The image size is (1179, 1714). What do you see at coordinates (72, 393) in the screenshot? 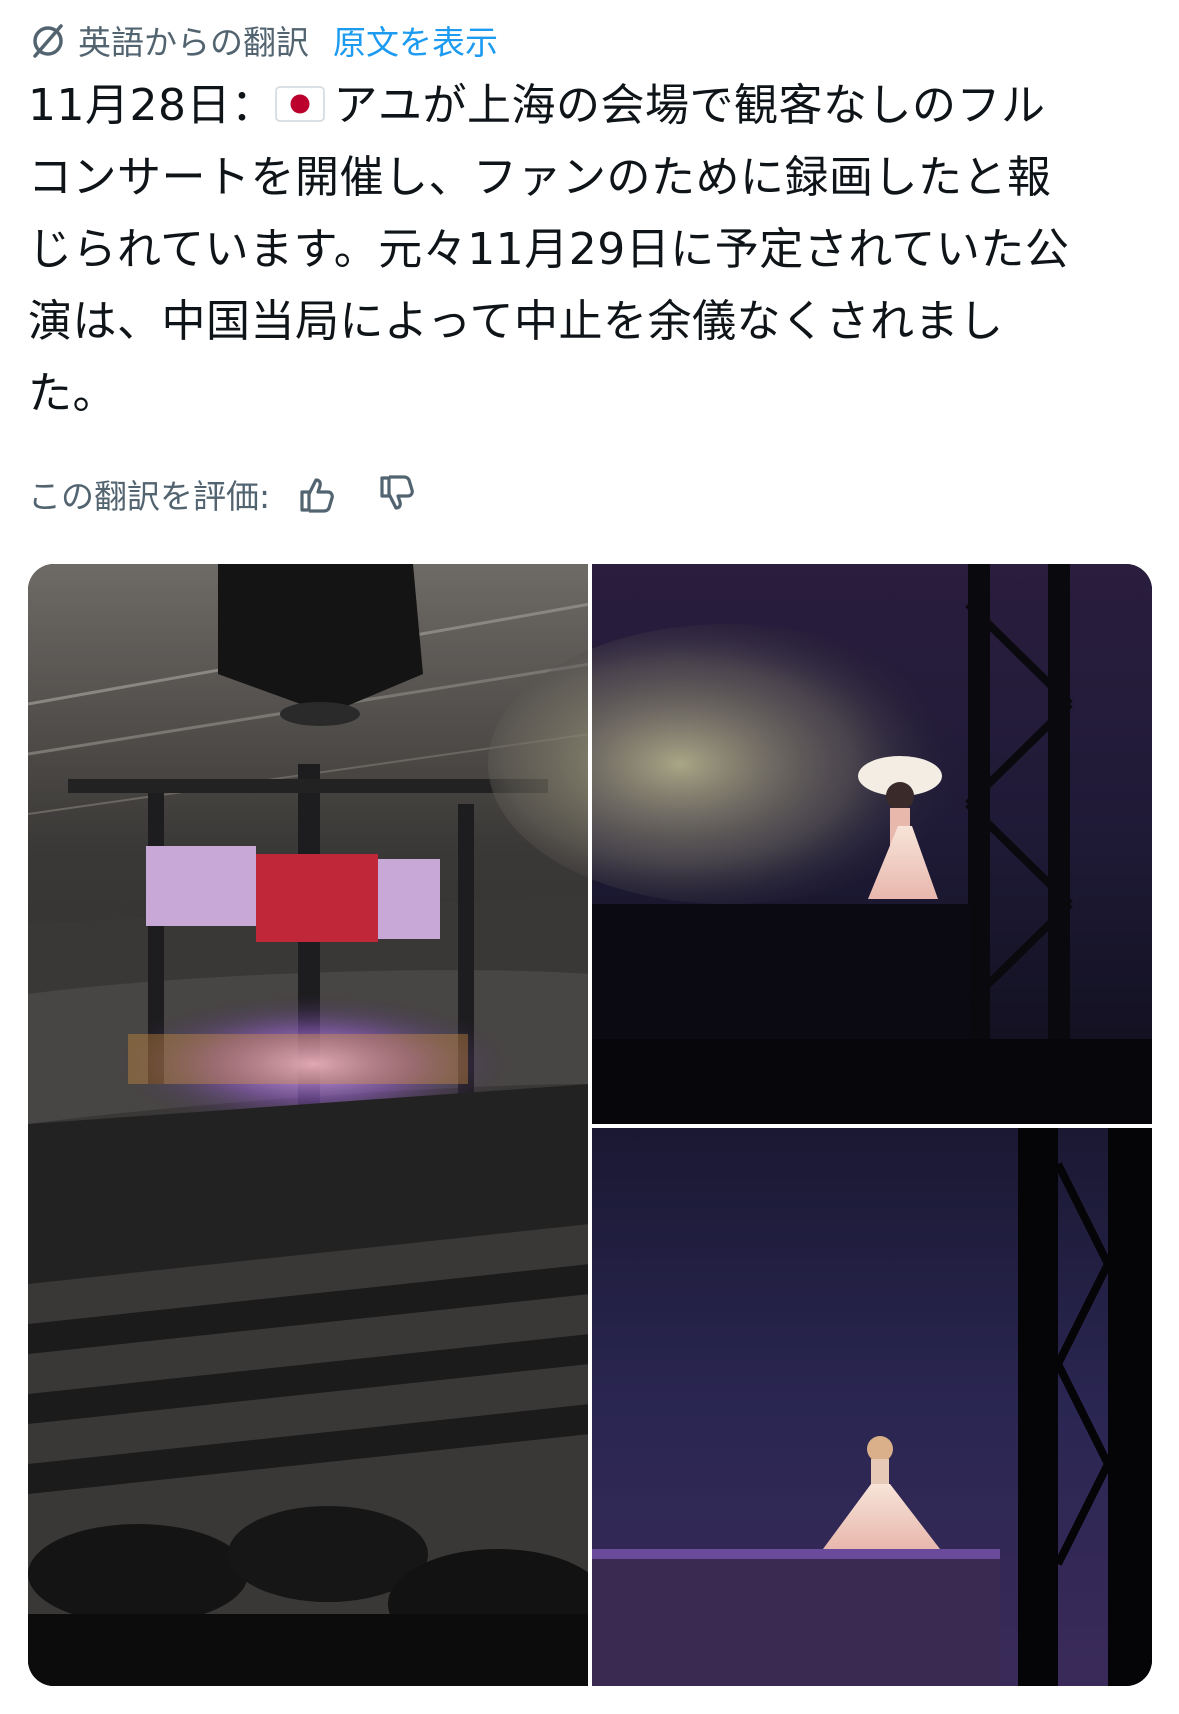
I see `post-line-5: た。` at bounding box center [72, 393].